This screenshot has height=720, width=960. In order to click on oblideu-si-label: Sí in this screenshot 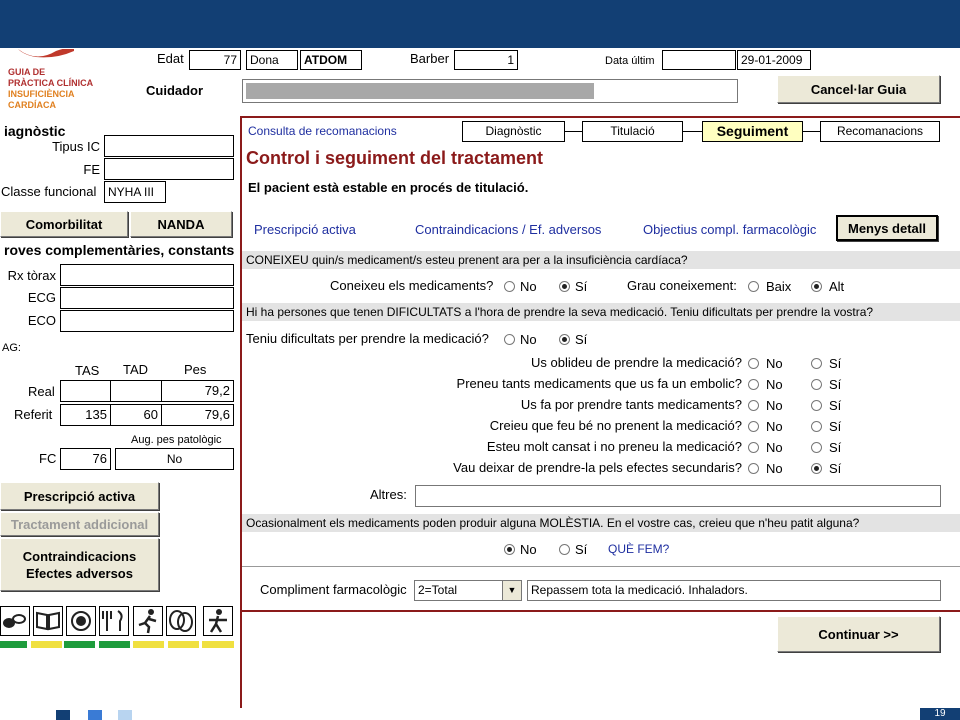, I will do `click(835, 363)`.